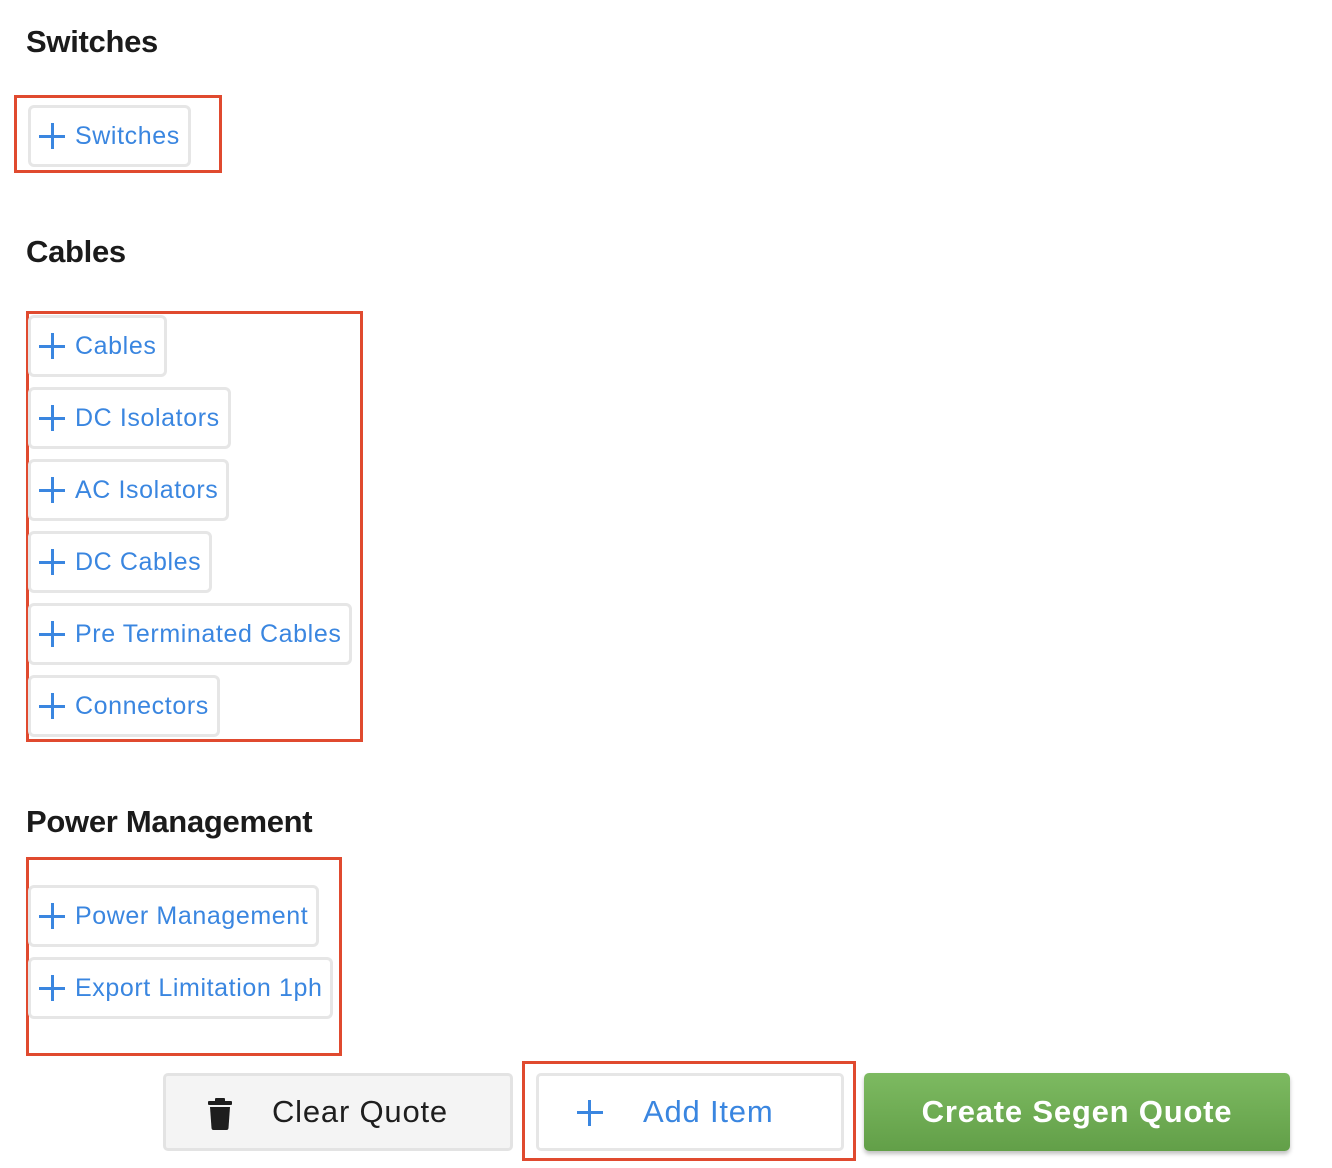 The height and width of the screenshot is (1168, 1332). I want to click on create-segen-quote-button: Create Segen Quote, so click(1077, 1112).